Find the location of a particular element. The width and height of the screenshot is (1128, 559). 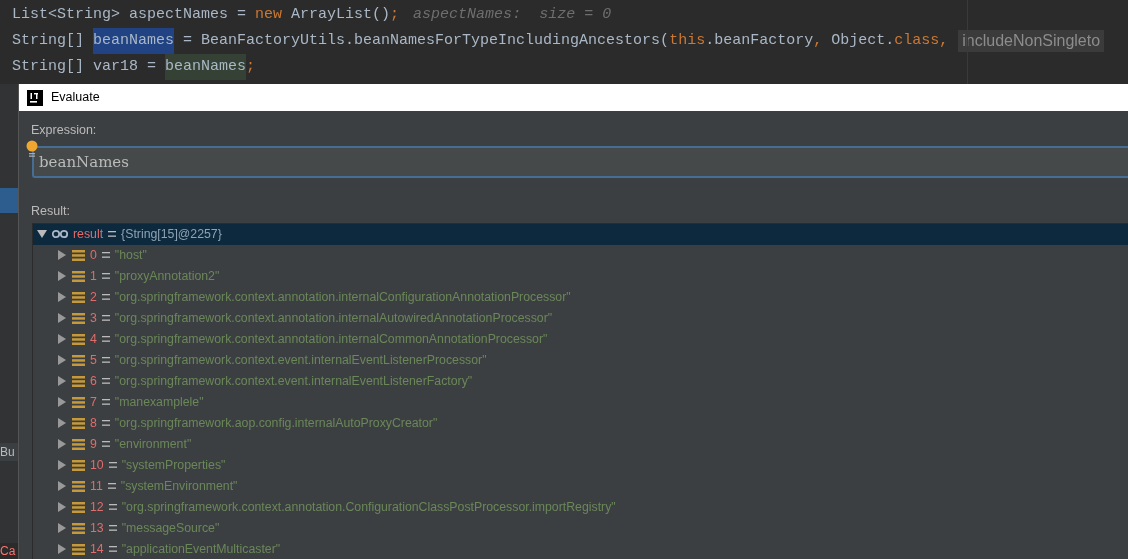

inline-value-hint: aspectNames: size = 0 is located at coordinates (512, 15).